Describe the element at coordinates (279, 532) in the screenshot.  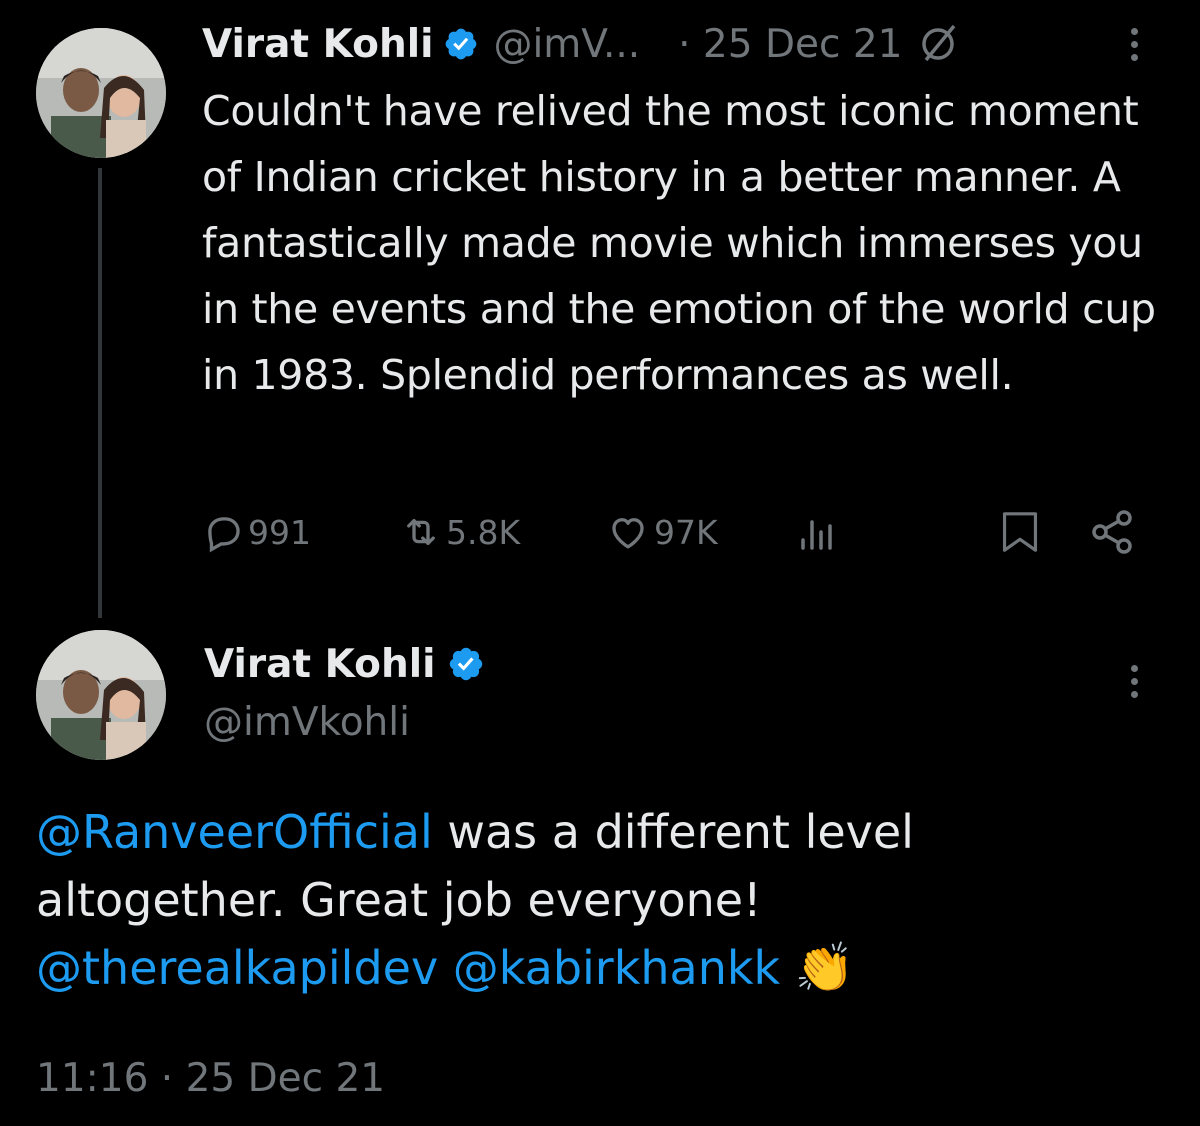
I see `reply-count: 991` at that location.